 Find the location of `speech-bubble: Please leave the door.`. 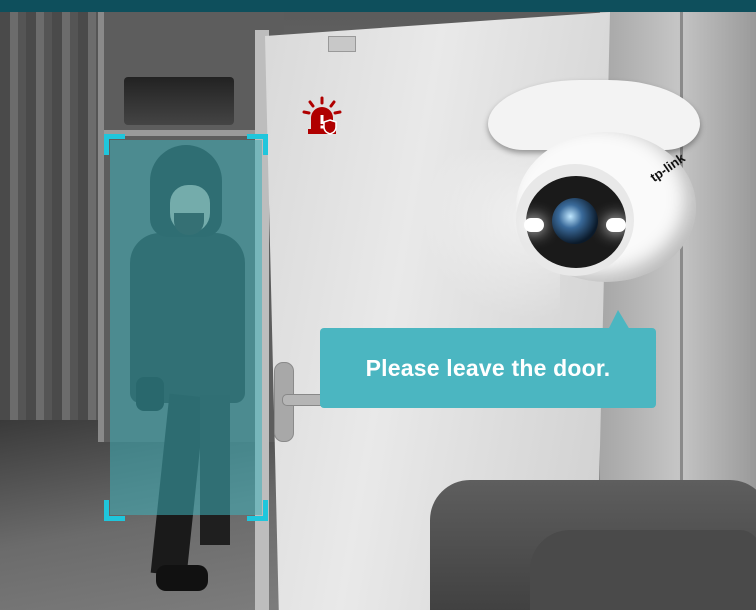

speech-bubble: Please leave the door. is located at coordinates (488, 368).